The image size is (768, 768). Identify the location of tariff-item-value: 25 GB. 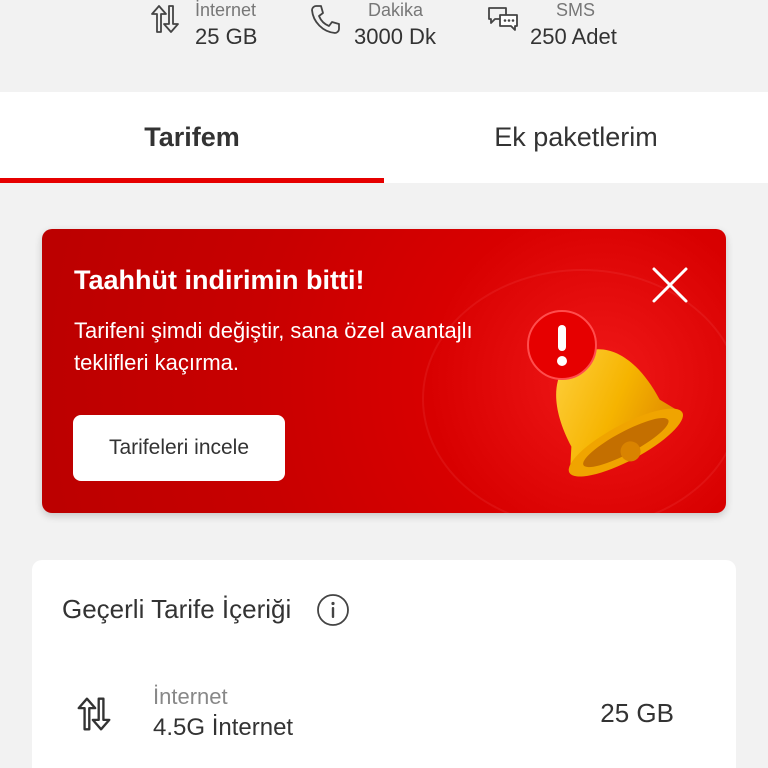
(637, 713).